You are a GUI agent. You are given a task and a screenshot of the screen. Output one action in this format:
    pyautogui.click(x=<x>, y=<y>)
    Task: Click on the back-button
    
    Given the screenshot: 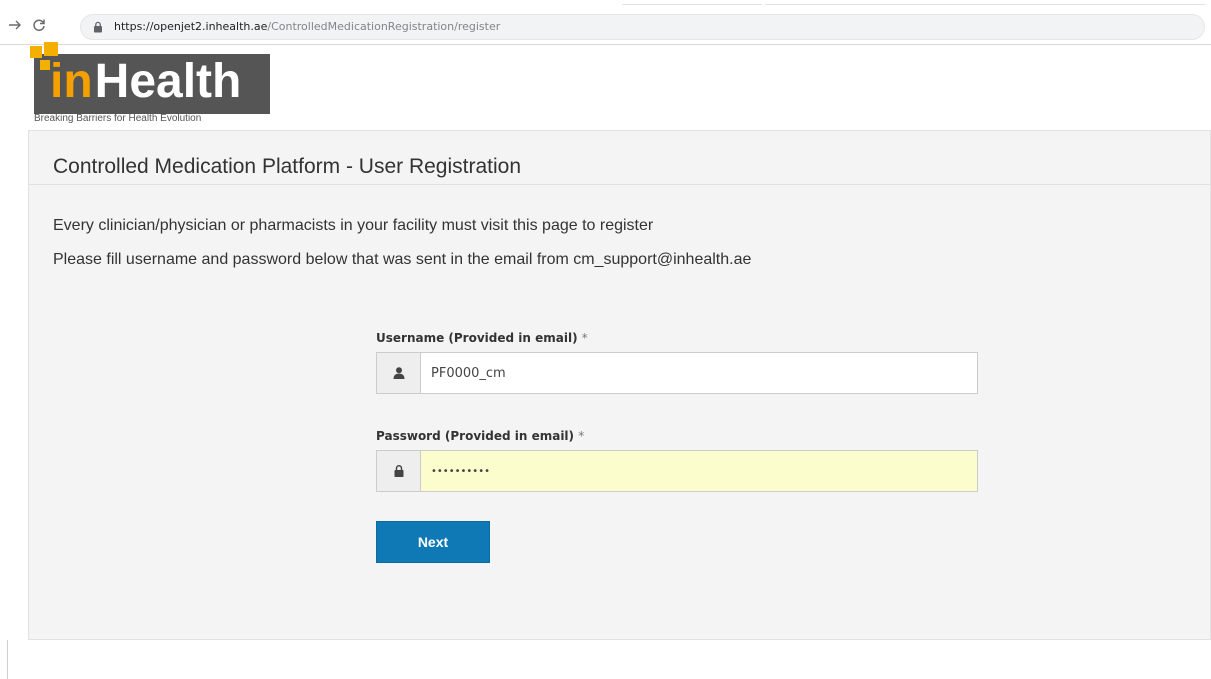 What is the action you would take?
    pyautogui.click(x=15, y=27)
    